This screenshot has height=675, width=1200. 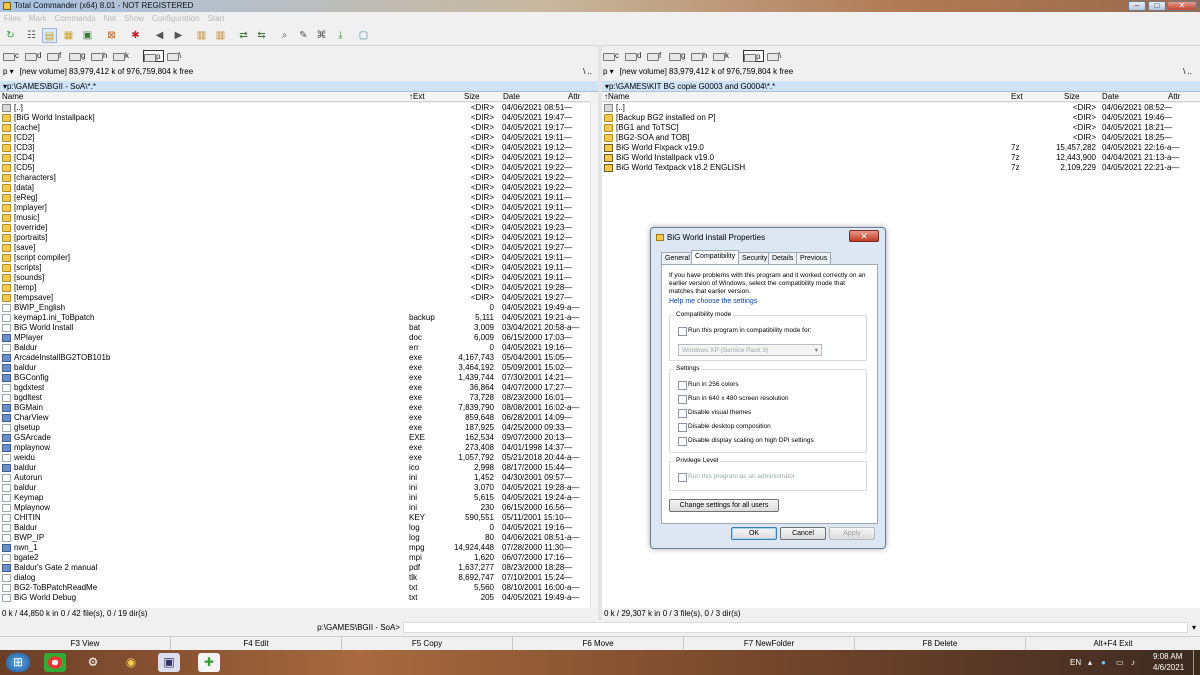 I want to click on file-row: [CD3] <DIR> 04/05/2021 19:12—, so click(x=295, y=148).